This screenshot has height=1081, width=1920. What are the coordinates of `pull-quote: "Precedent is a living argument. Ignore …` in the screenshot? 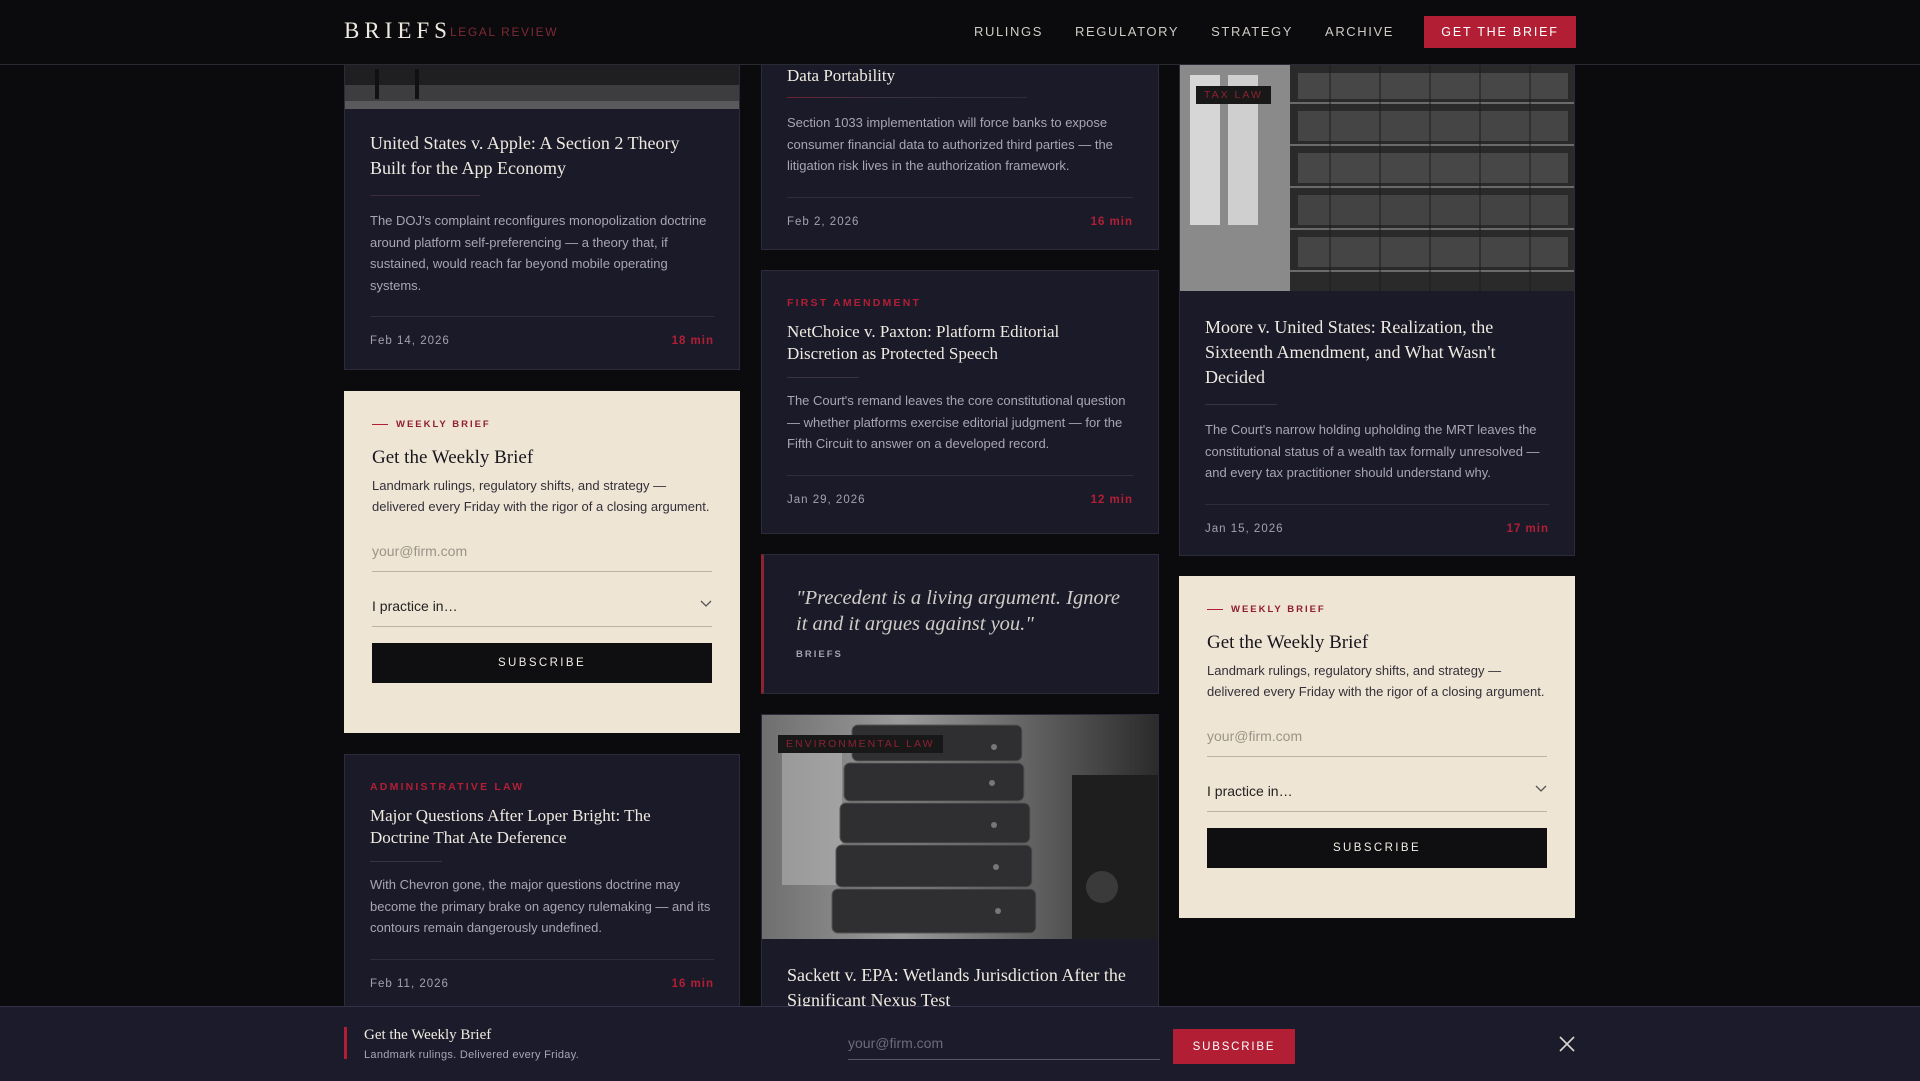 It's located at (960, 624).